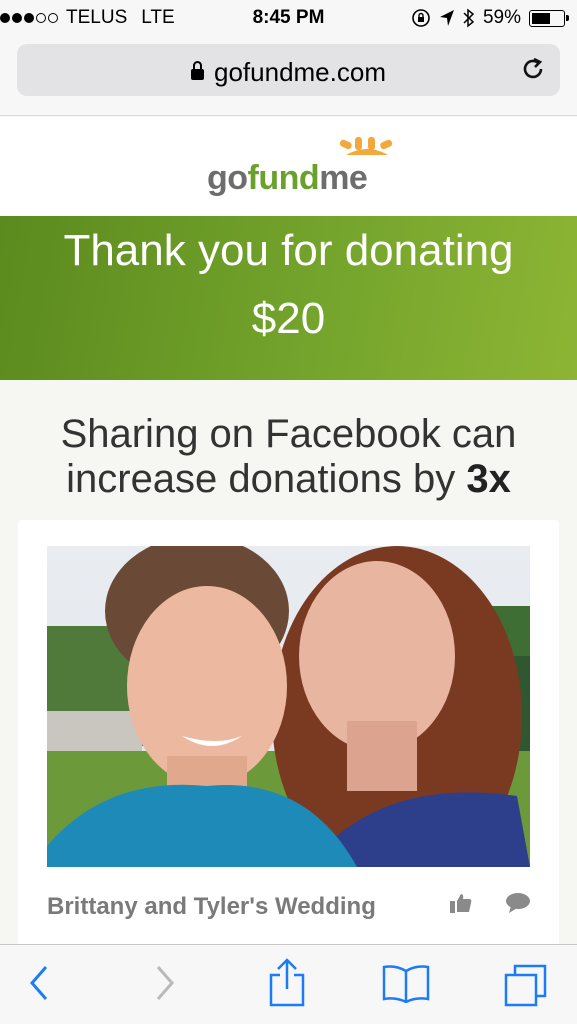 The image size is (577, 1024). What do you see at coordinates (343, 178) in the screenshot?
I see `logo-me: me` at bounding box center [343, 178].